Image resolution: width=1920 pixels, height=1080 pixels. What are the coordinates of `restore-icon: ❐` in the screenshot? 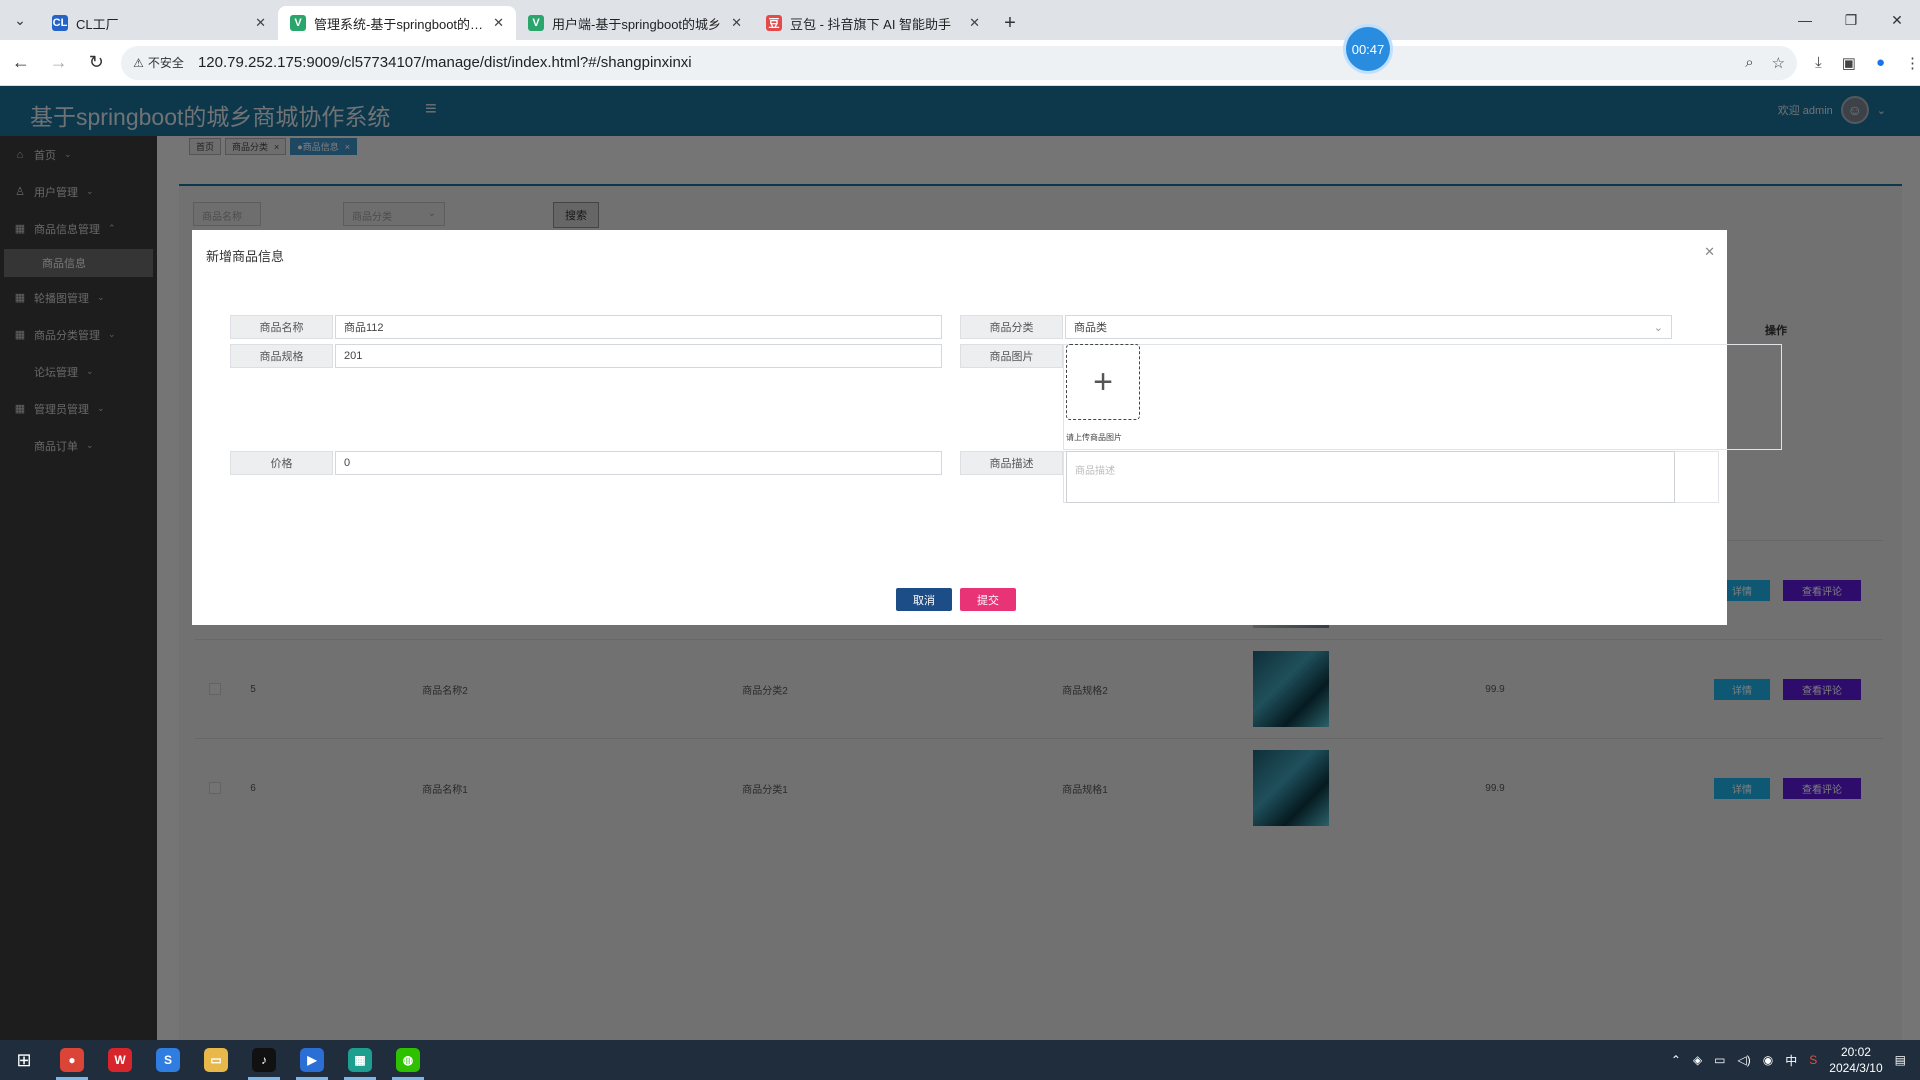 It's located at (1851, 20).